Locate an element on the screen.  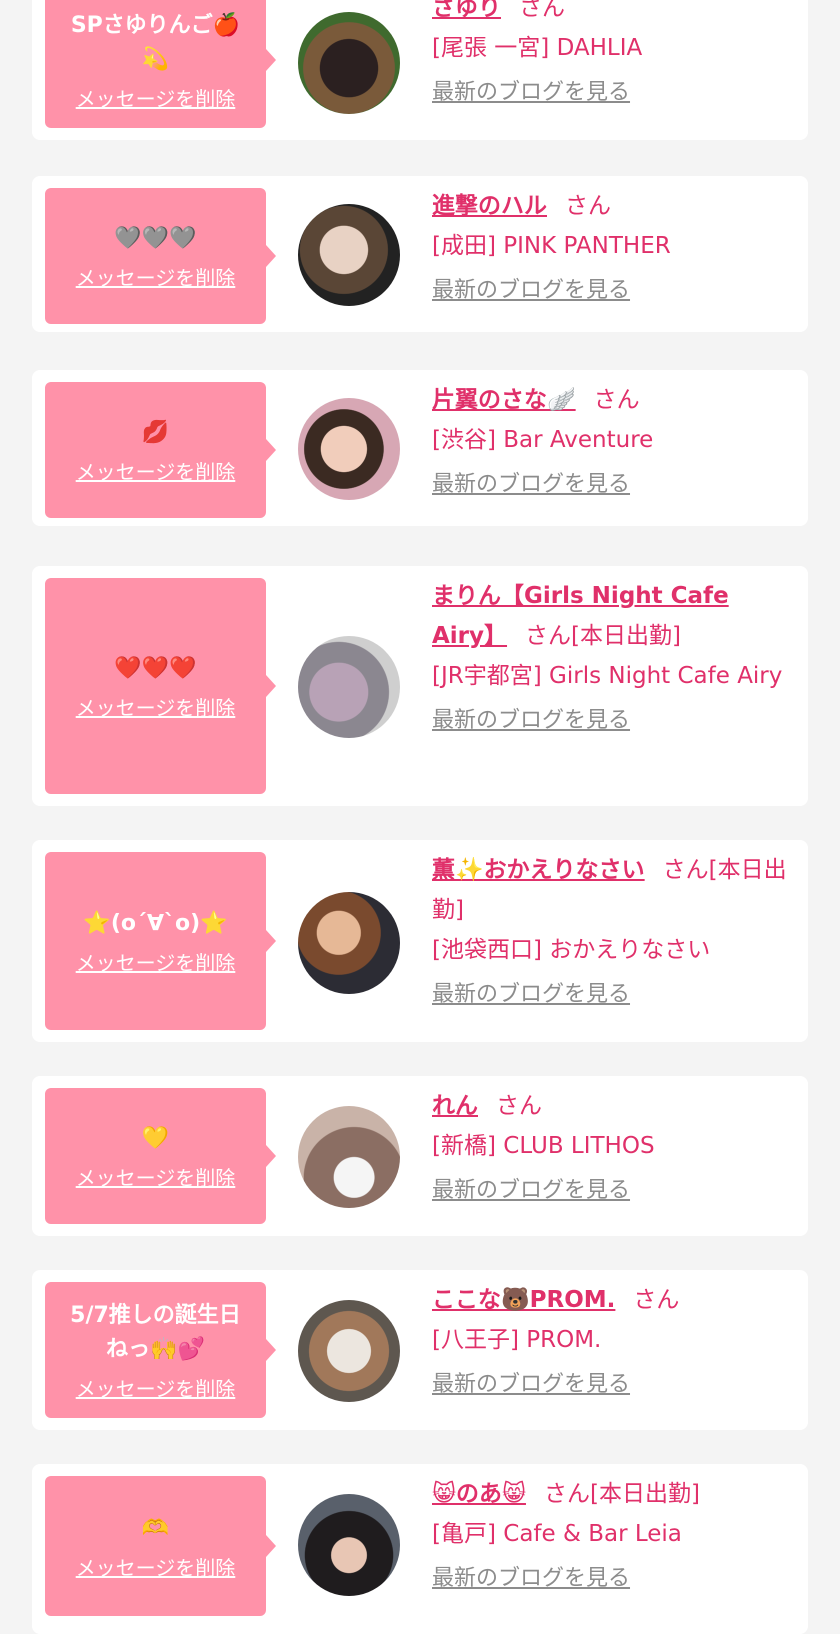
shop-info: [尾張 一宮] DAHLIA is located at coordinates (537, 48).